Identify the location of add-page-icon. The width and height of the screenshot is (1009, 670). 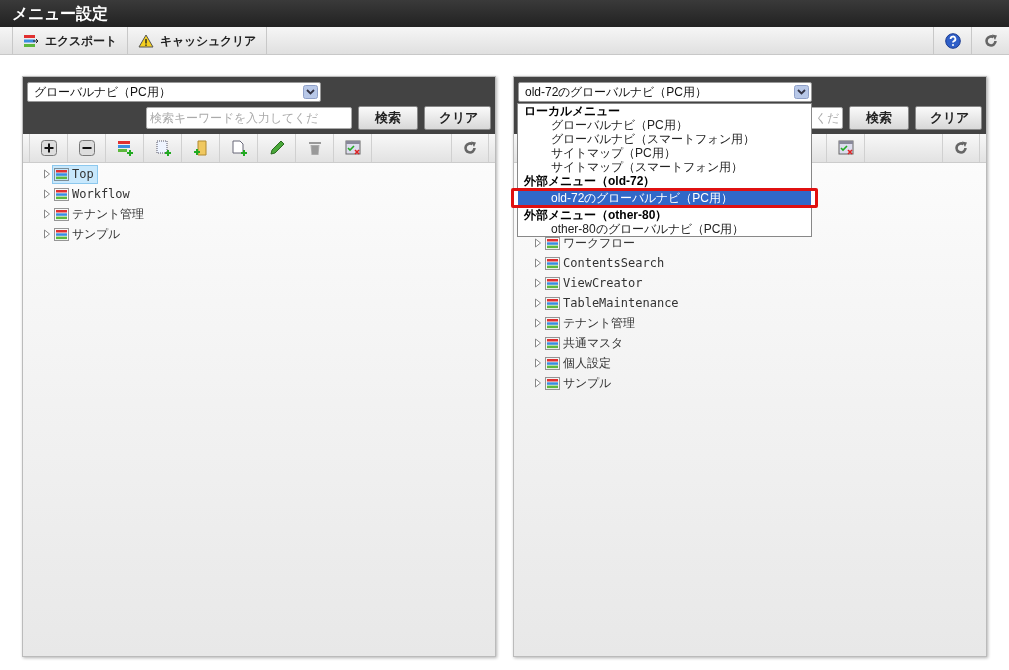
(238, 148).